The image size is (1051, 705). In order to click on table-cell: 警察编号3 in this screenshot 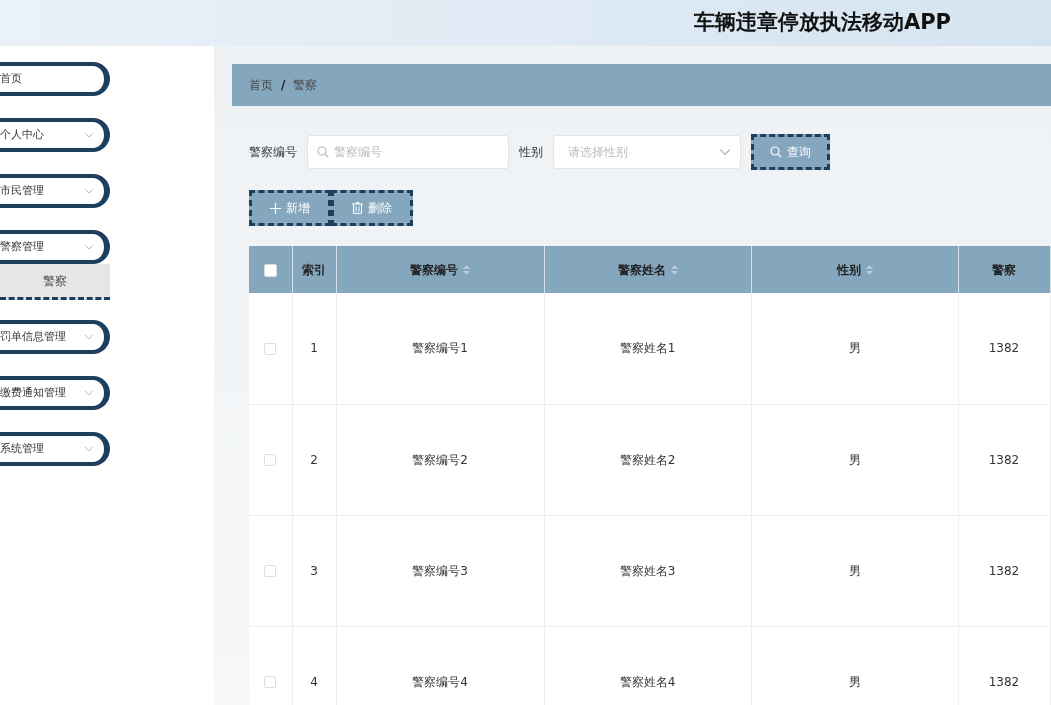, I will do `click(440, 570)`.